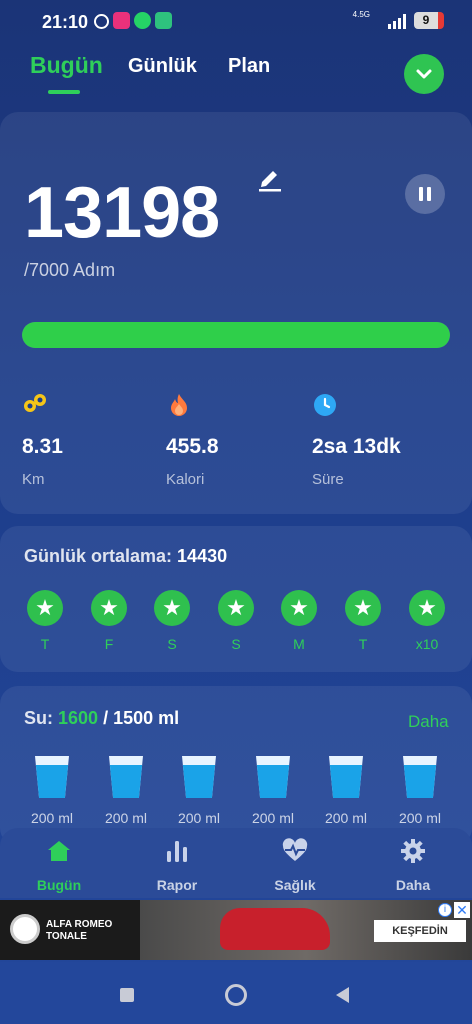 This screenshot has height=1024, width=472. What do you see at coordinates (162, 66) in the screenshot?
I see `tab-daily: Günlük` at bounding box center [162, 66].